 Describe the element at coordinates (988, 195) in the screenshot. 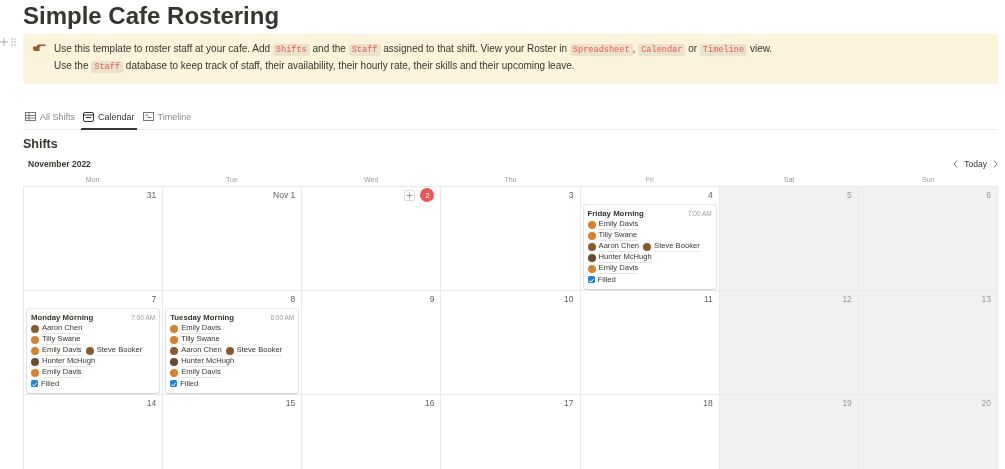

I see `day-number: 6` at that location.